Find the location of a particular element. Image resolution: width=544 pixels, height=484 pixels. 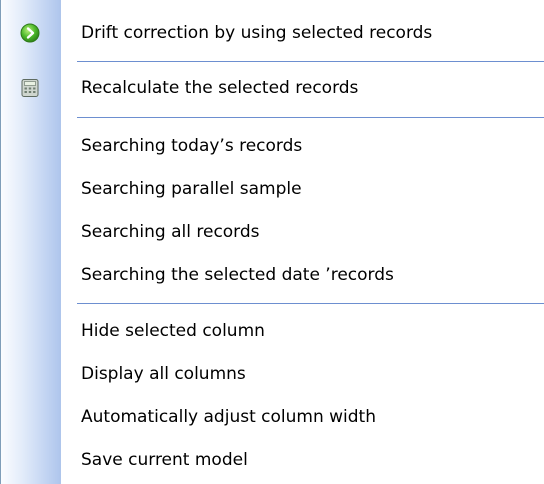

menu-item-search-all: Searching all records is located at coordinates (272, 232).